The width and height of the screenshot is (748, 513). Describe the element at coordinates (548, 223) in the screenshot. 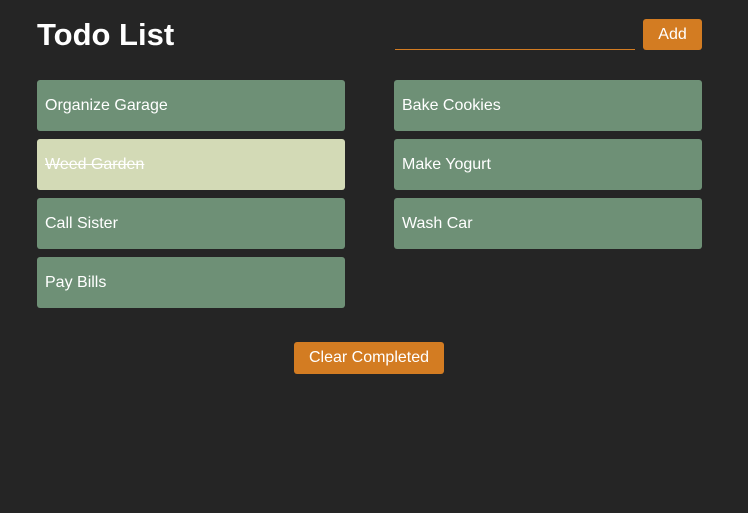

I see `todo-item-wash-car: Wash Car` at that location.